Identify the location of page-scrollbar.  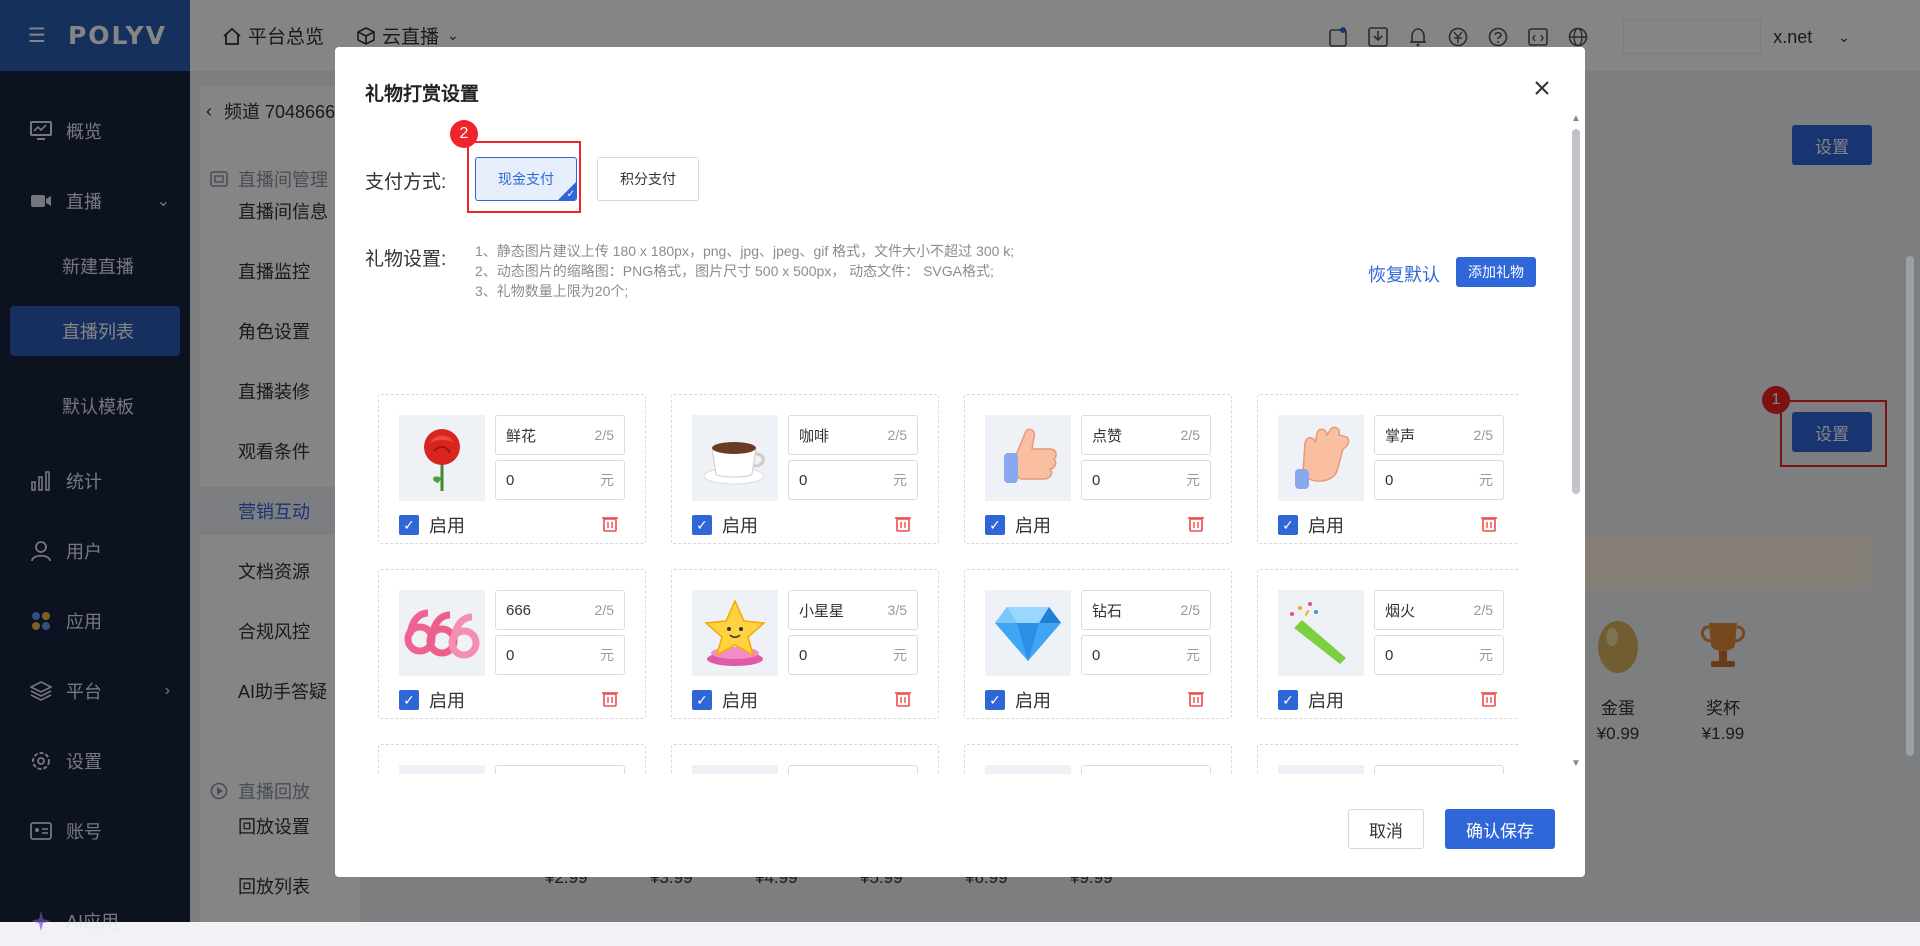
(1910, 506).